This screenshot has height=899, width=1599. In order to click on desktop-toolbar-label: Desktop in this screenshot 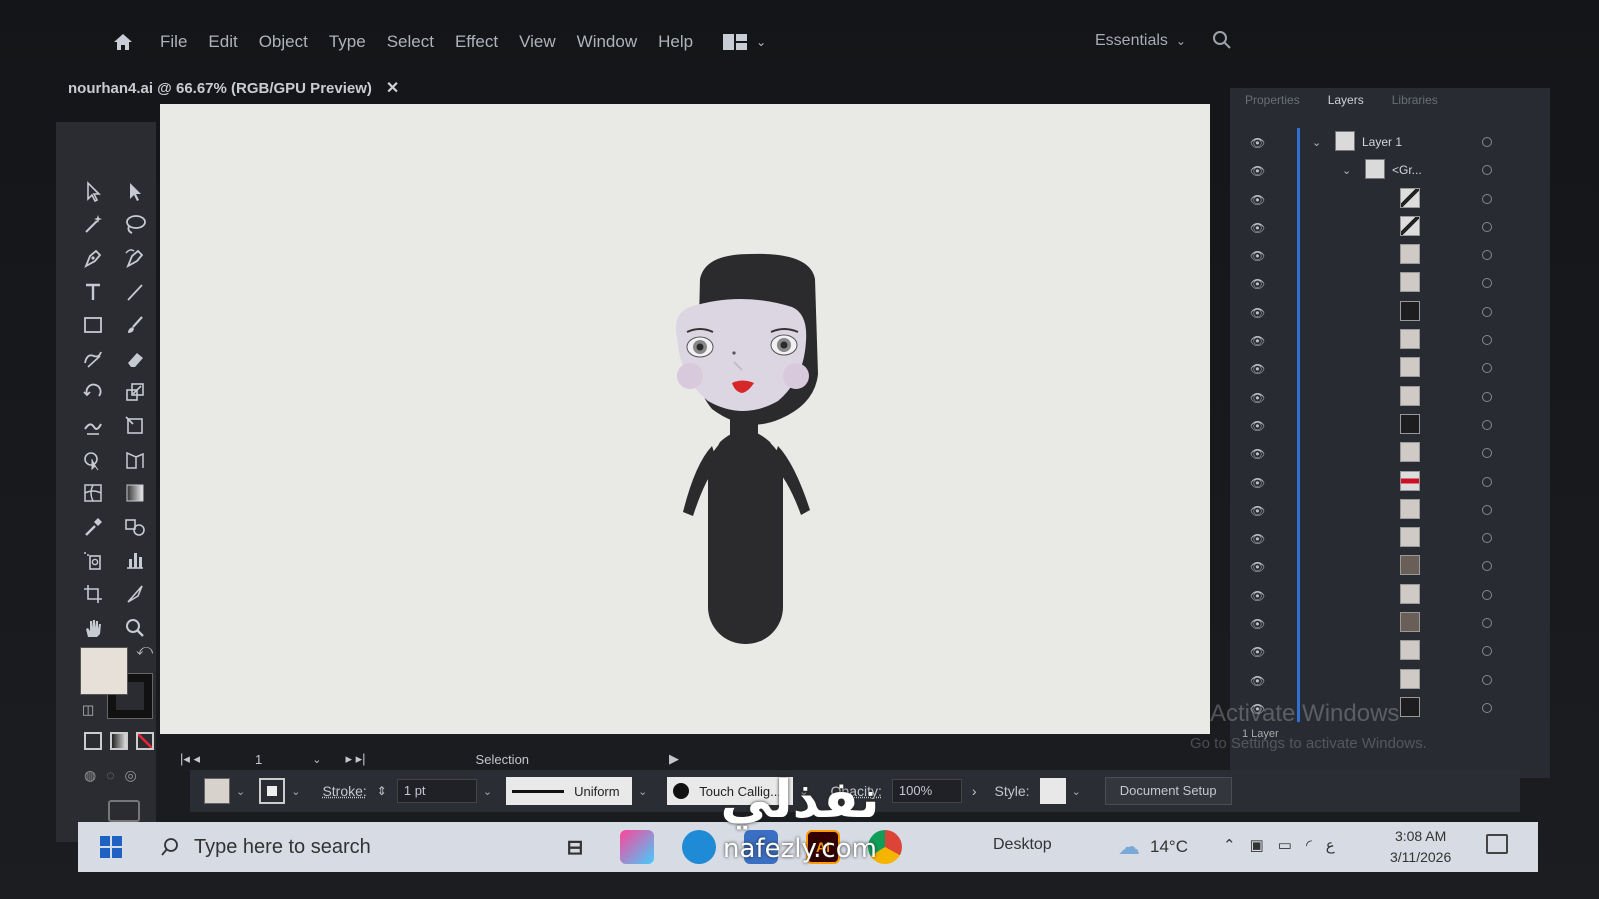, I will do `click(1022, 845)`.